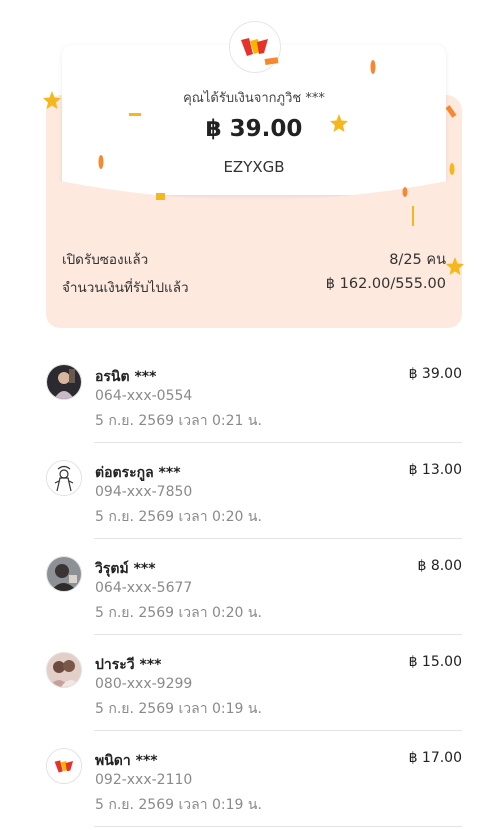 The image size is (487, 830). I want to click on recipient-name: ต่อตระกูล ***, so click(138, 473).